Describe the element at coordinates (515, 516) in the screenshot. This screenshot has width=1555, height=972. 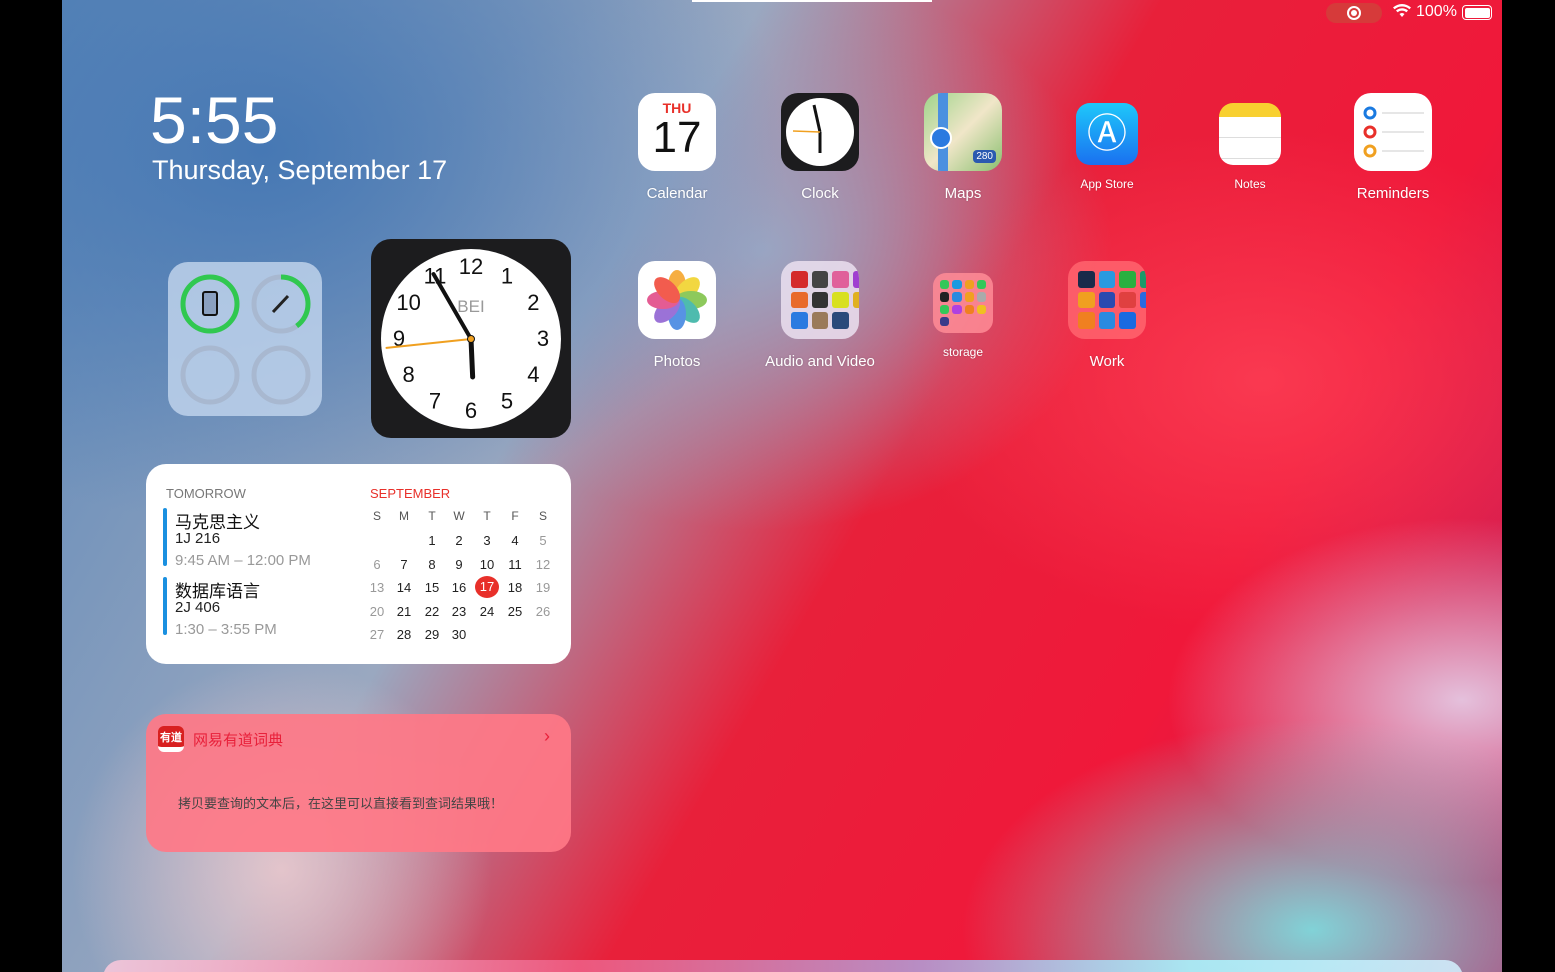
I see `weekday-label: F` at that location.